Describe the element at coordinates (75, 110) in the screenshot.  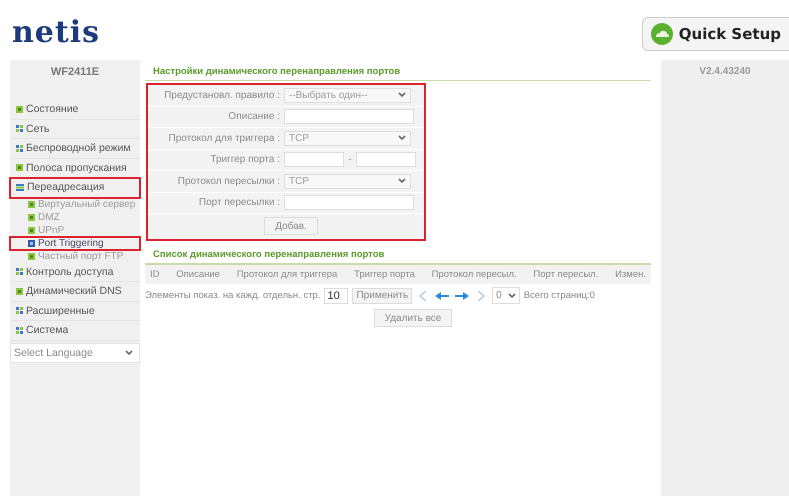
I see `sidebar-item: Состояние` at that location.